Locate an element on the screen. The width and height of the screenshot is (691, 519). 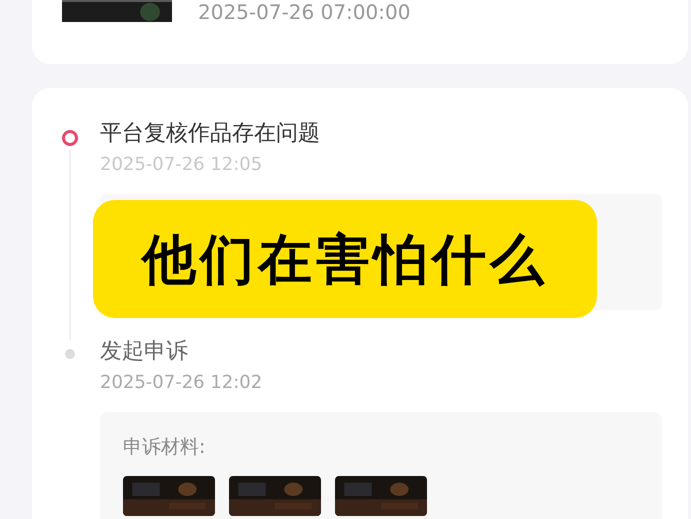
event-title: 平台复核作品存在问题 is located at coordinates (210, 134).